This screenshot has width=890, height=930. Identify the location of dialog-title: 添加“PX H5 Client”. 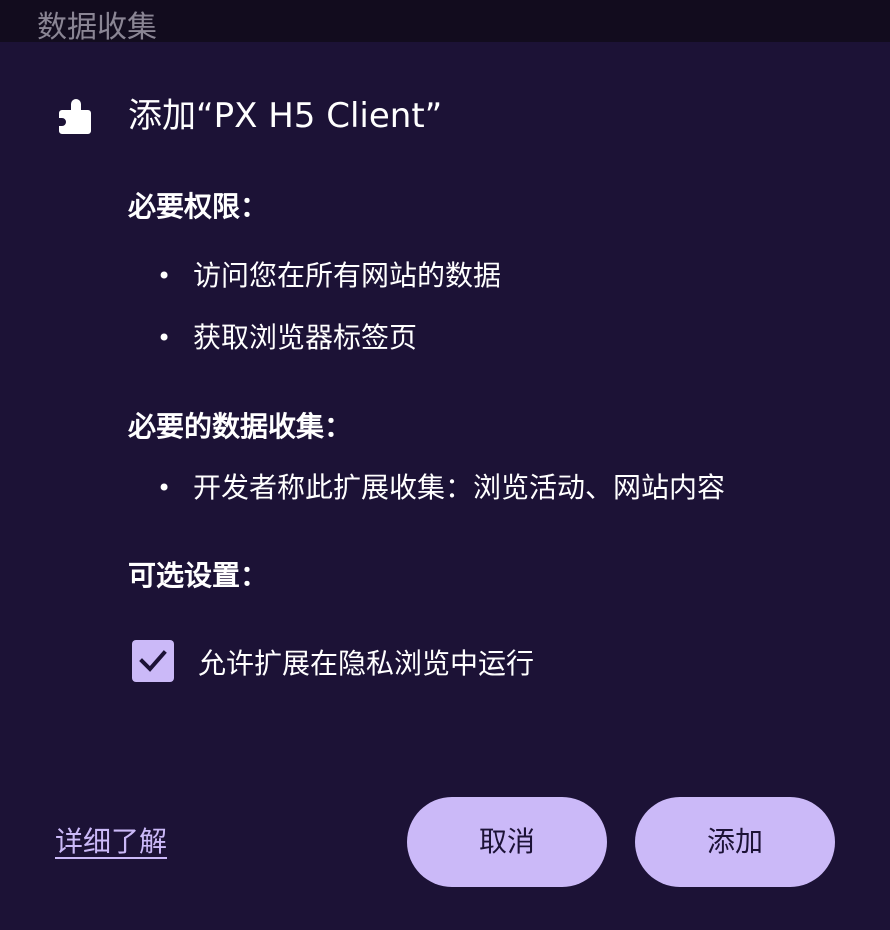
(285, 116).